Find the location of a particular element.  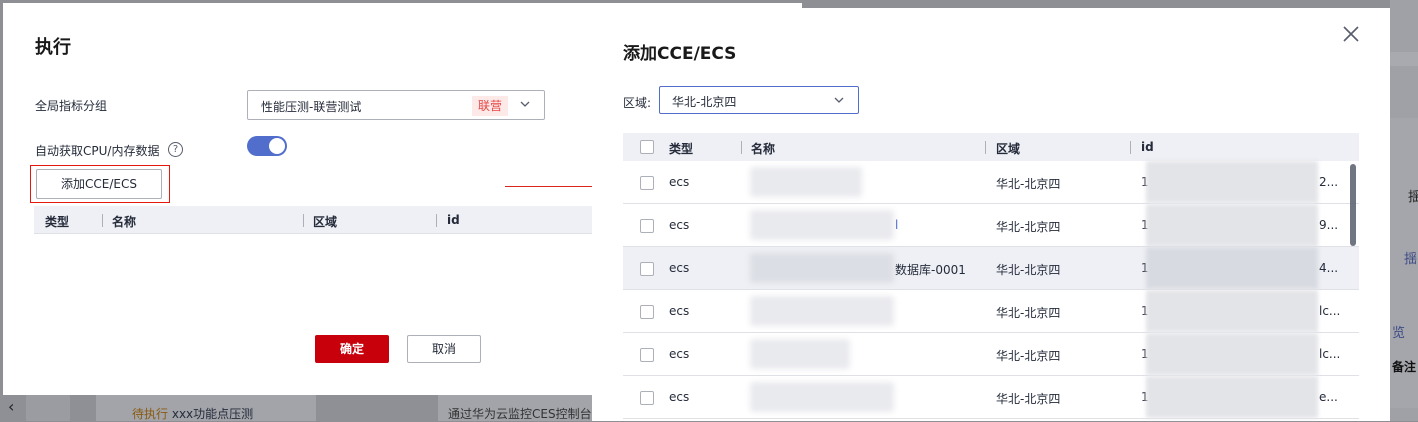

task-status: 待执行 is located at coordinates (150, 414).